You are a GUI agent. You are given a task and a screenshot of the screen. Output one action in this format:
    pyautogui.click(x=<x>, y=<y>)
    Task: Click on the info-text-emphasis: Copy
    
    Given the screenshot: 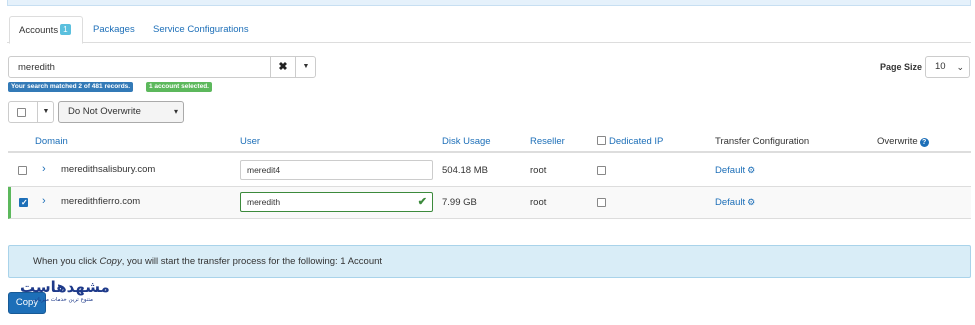 What is the action you would take?
    pyautogui.click(x=110, y=261)
    